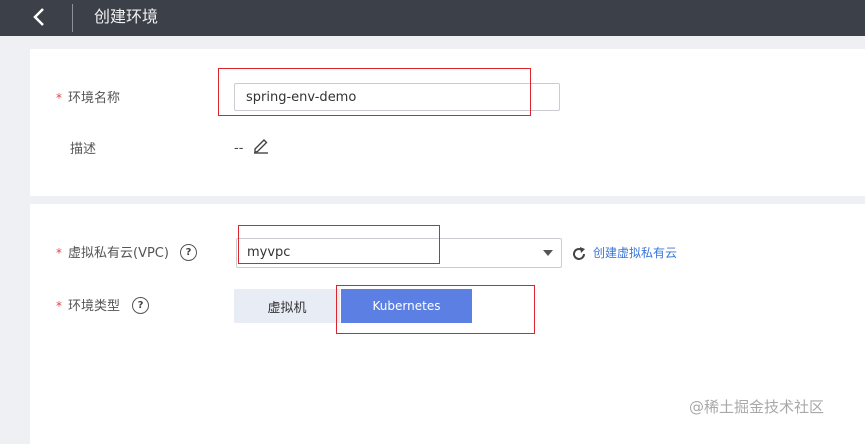  Describe the element at coordinates (88, 306) in the screenshot. I see `env-type-label: * 环境类型` at that location.